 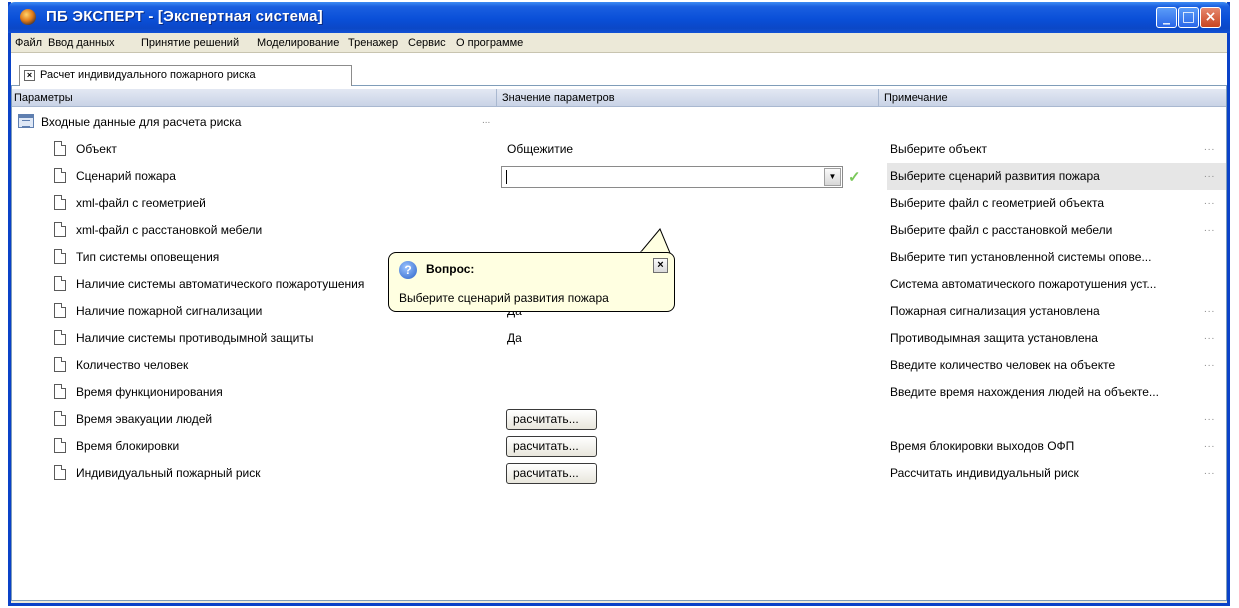 I want to click on balloon-title: Вопрос:, so click(x=450, y=269).